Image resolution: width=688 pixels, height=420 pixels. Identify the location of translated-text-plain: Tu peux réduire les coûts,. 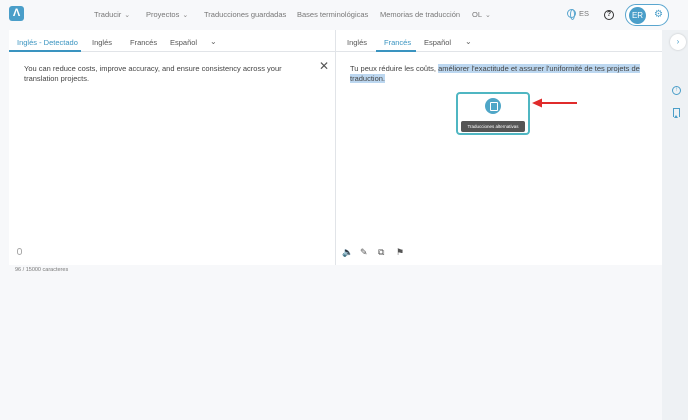
(394, 68).